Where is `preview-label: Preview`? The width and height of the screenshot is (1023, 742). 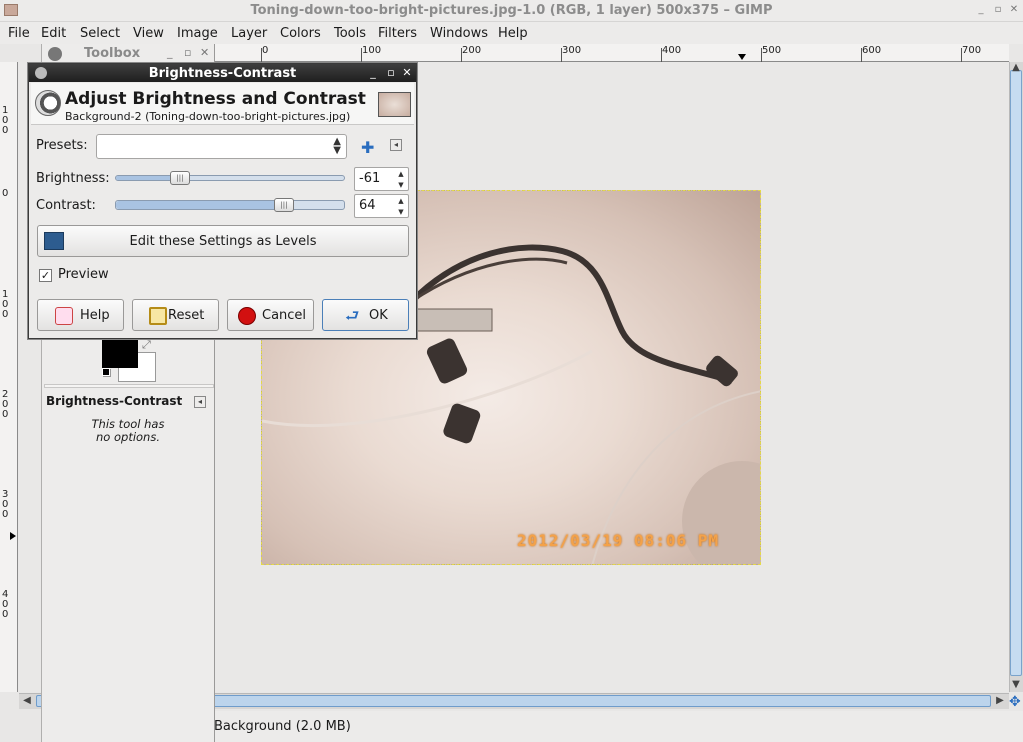 preview-label: Preview is located at coordinates (83, 274).